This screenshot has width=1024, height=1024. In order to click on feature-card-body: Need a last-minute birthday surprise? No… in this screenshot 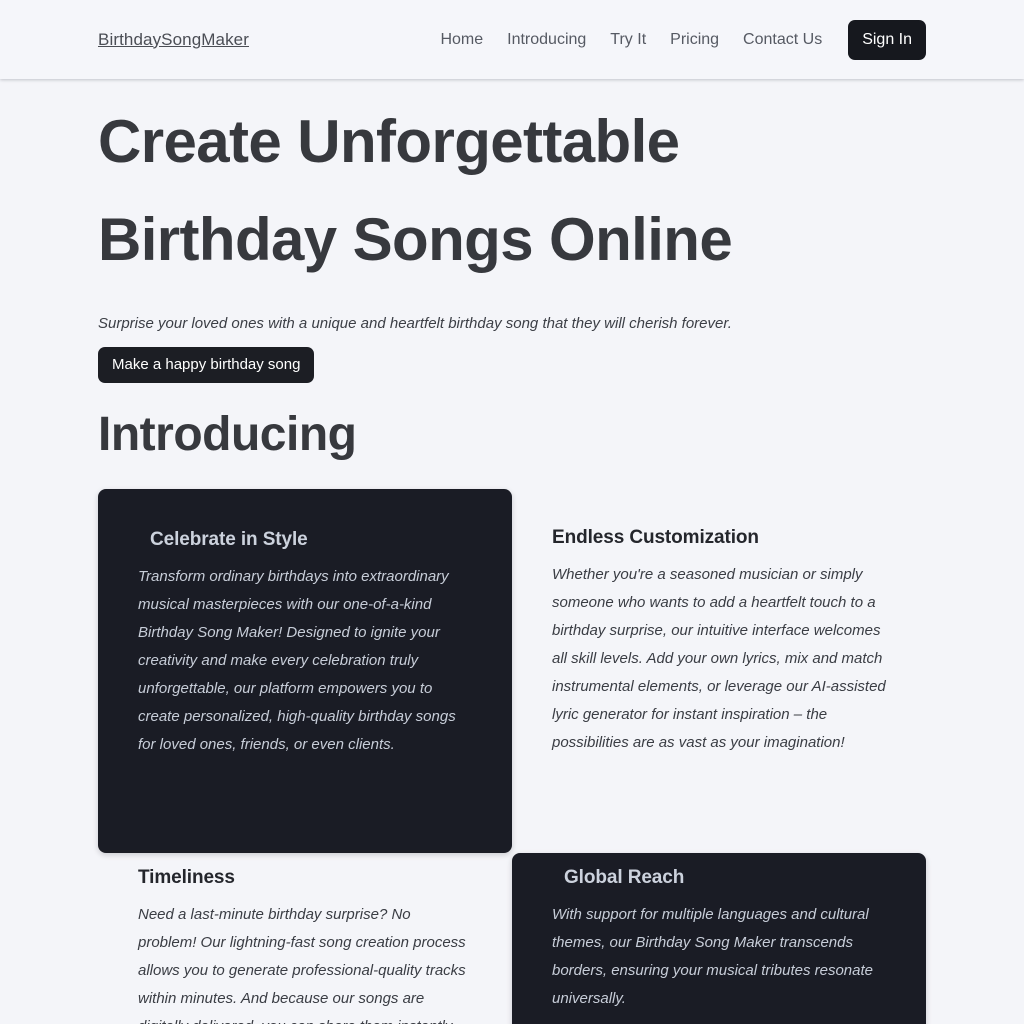, I will do `click(302, 965)`.